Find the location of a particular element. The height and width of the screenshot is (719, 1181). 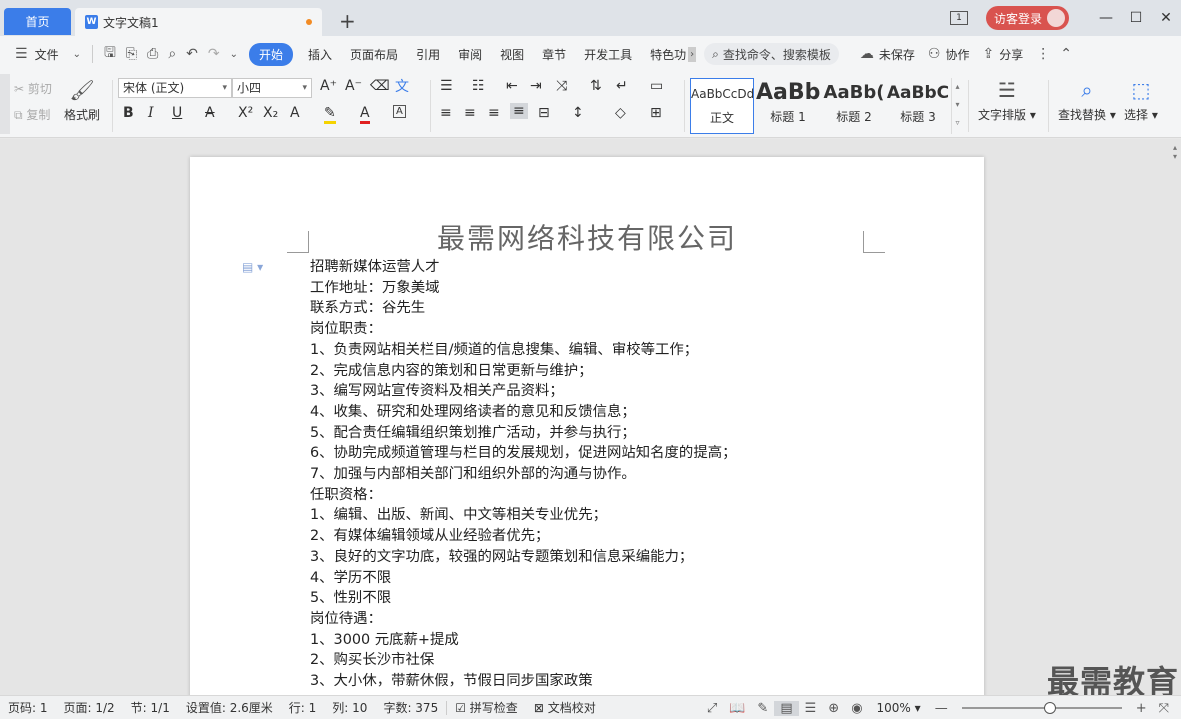

status-pages: 页面: 1/2 is located at coordinates (89, 707).